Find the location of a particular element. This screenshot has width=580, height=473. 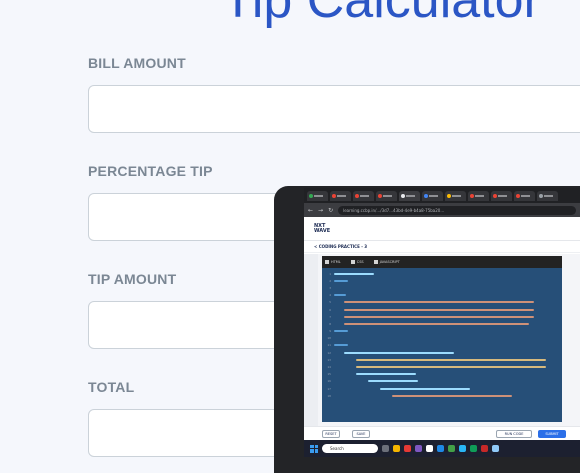

page-title: Tip Calculator is located at coordinates (381, 14).